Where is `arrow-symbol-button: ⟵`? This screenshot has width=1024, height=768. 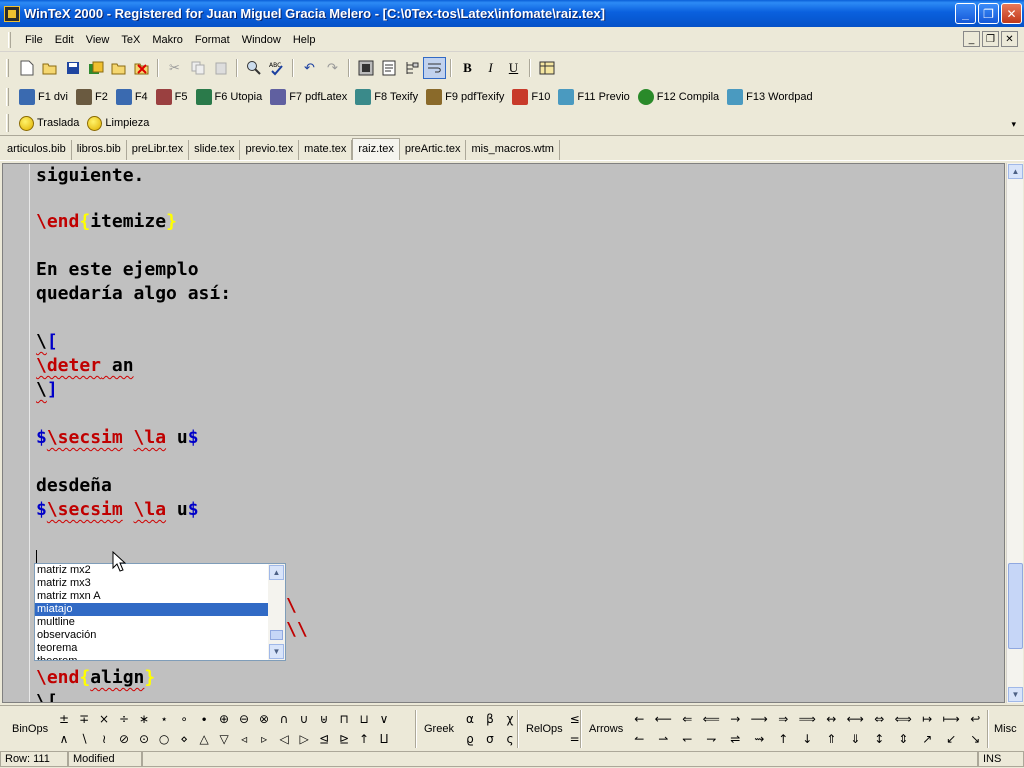
arrow-symbol-button: ⟵ is located at coordinates (663, 719).